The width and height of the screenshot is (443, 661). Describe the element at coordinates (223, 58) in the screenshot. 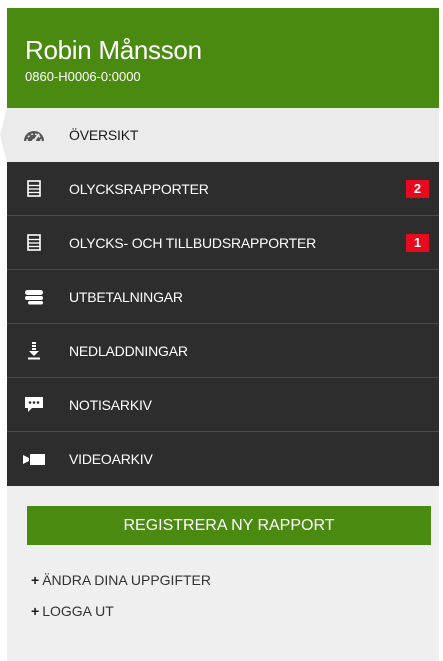

I see `user-header: Robin Månsson 0860-H0006-0:0000` at that location.